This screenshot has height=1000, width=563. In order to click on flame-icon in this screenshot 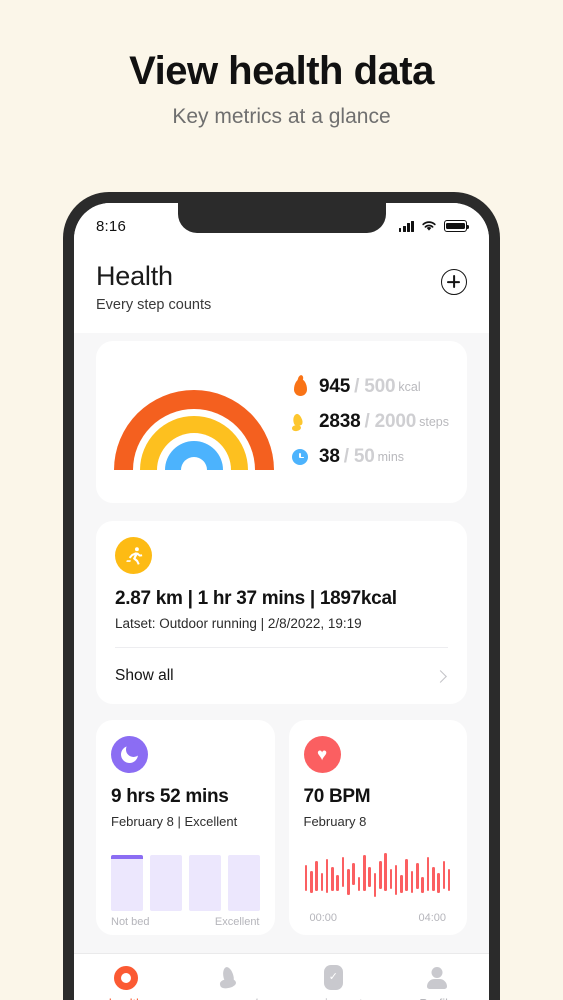, I will do `click(300, 387)`.